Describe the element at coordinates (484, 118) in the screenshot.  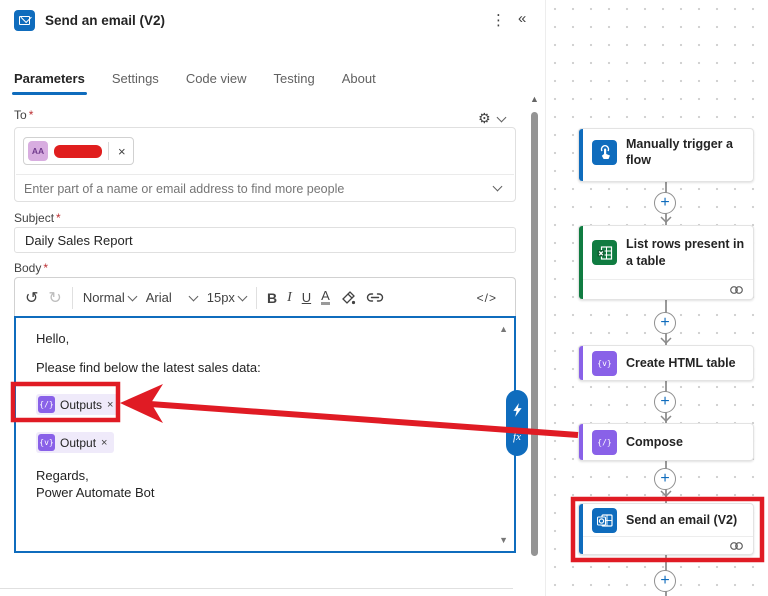
I see `gear-icon: ⚙` at that location.